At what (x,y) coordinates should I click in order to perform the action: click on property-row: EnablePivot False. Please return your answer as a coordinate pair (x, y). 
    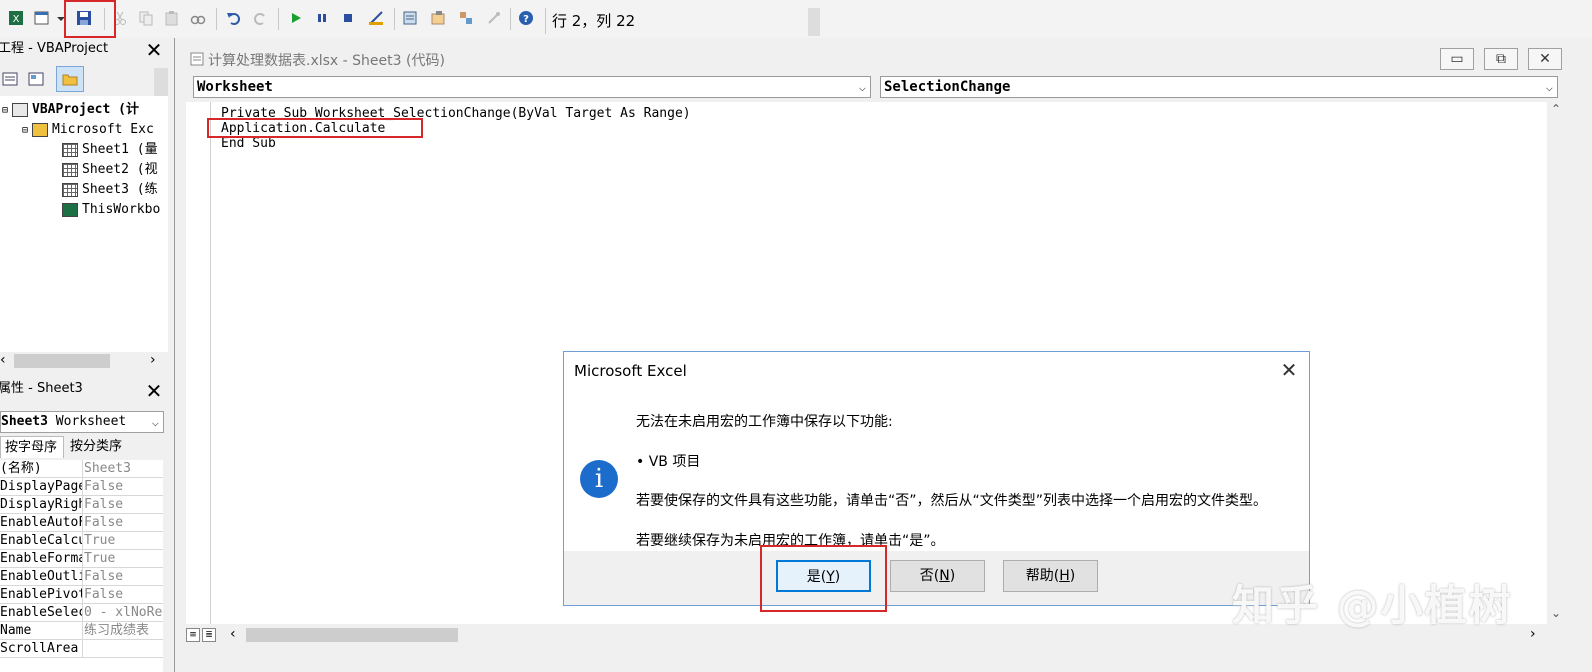
    Looking at the image, I should click on (81, 595).